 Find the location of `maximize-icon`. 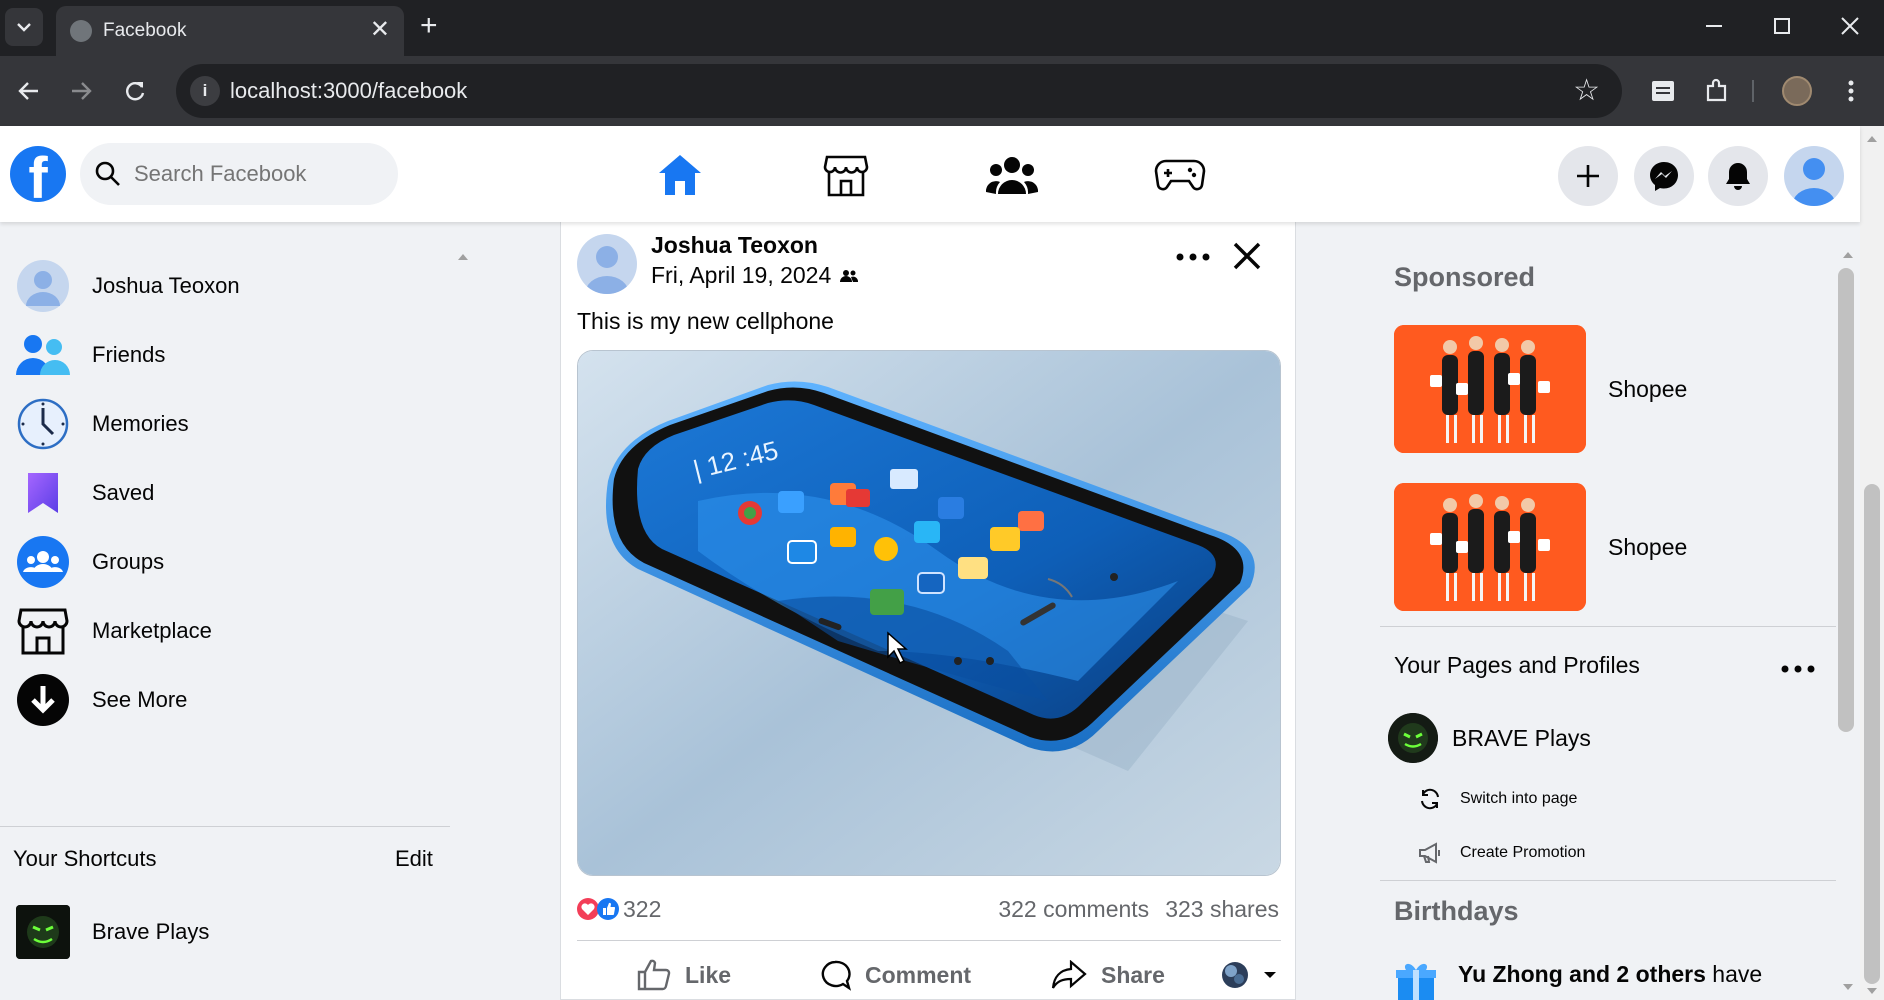

maximize-icon is located at coordinates (1782, 26).